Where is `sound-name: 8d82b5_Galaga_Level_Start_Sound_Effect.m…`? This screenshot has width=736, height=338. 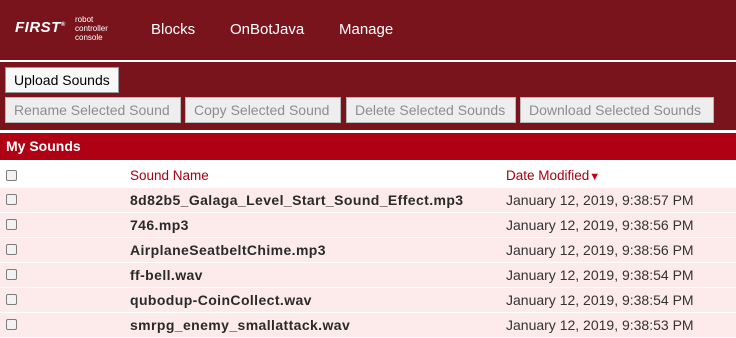
sound-name: 8d82b5_Galaga_Level_Start_Sound_Effect.m… is located at coordinates (297, 200).